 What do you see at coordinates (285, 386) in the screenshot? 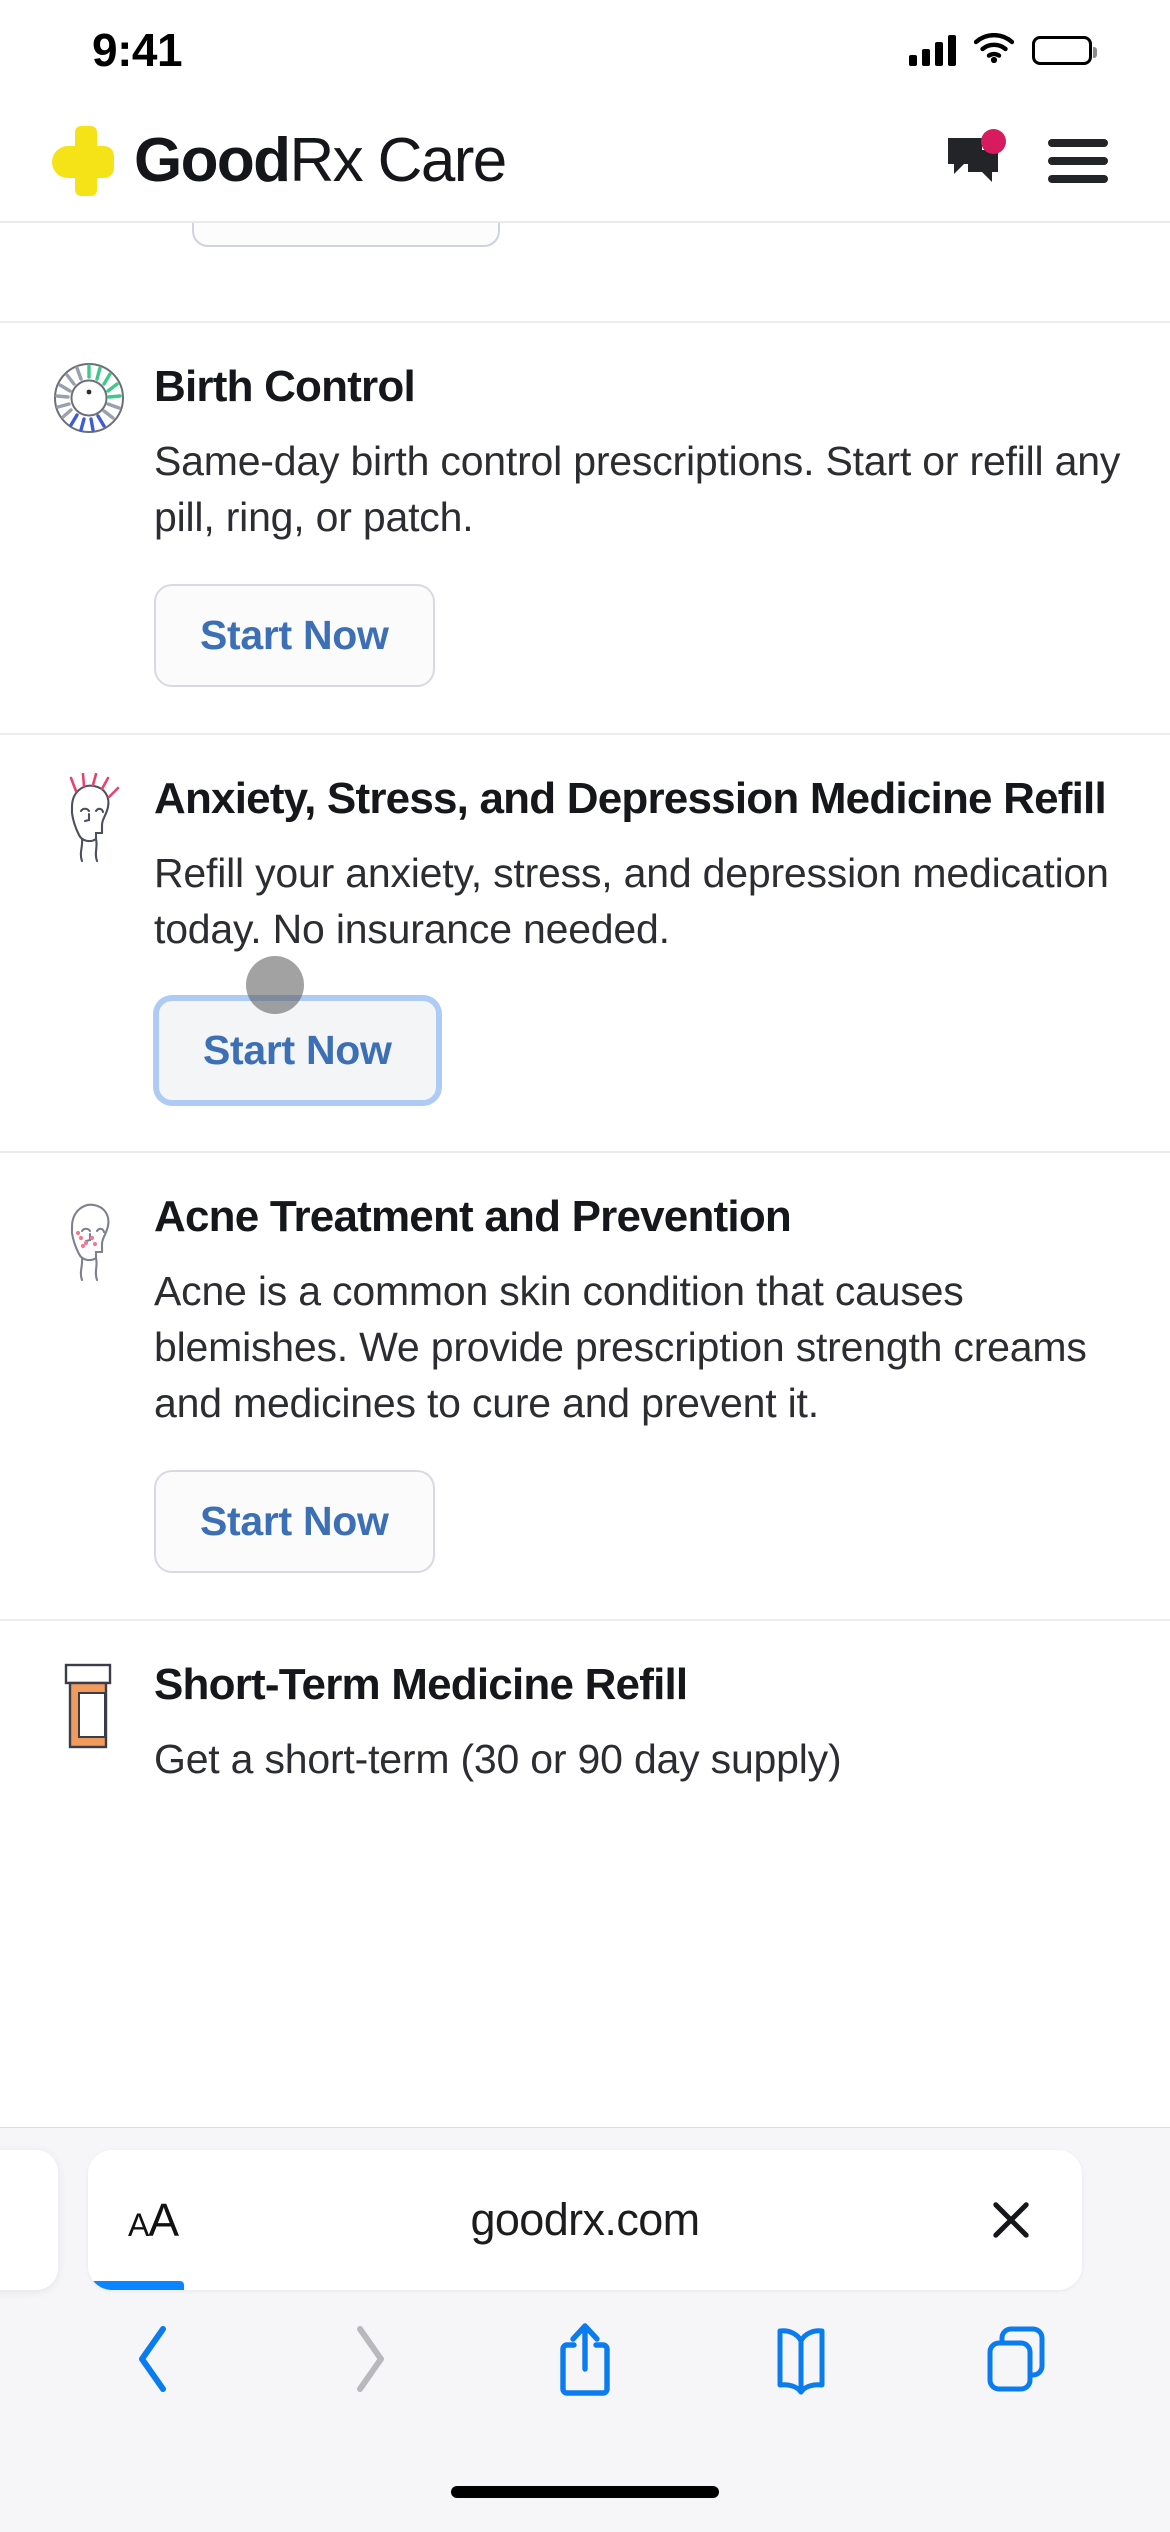
I see `service-title: Birth Control` at bounding box center [285, 386].